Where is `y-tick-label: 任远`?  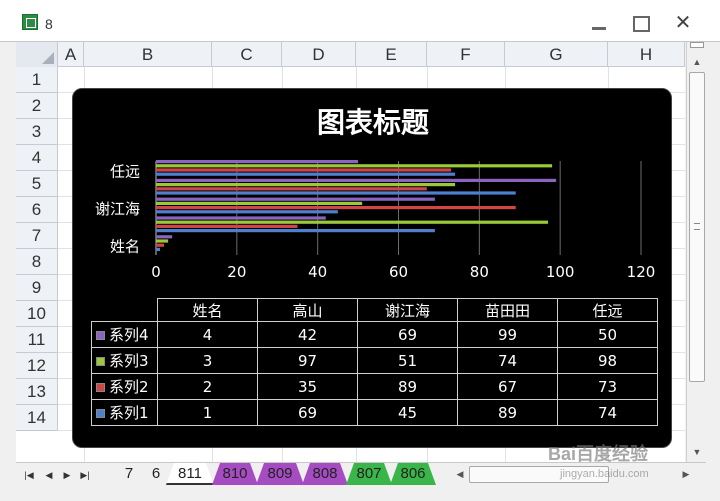
y-tick-label: 任远 is located at coordinates (125, 171).